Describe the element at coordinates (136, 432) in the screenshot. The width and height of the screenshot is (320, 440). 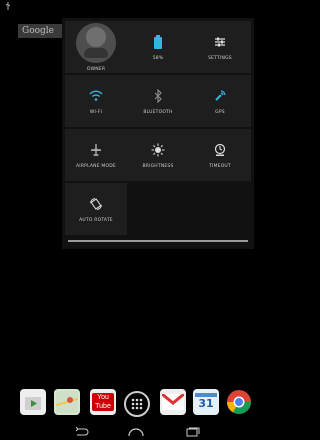
I see `home-icon` at that location.